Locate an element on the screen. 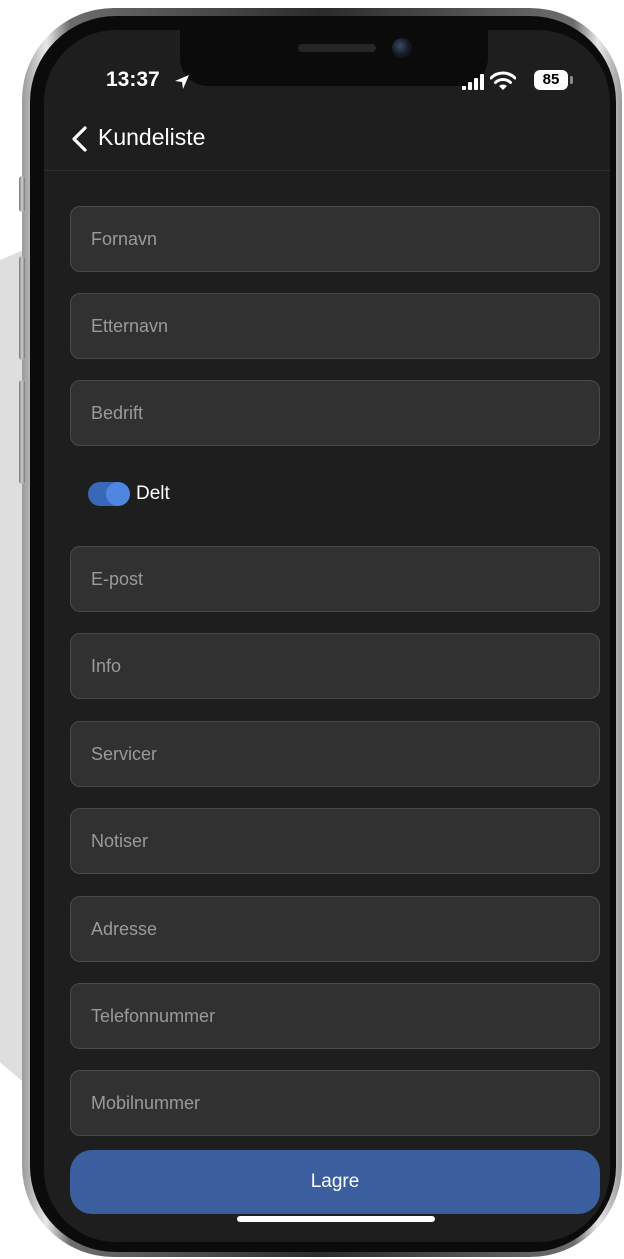  services-field is located at coordinates (335, 754).